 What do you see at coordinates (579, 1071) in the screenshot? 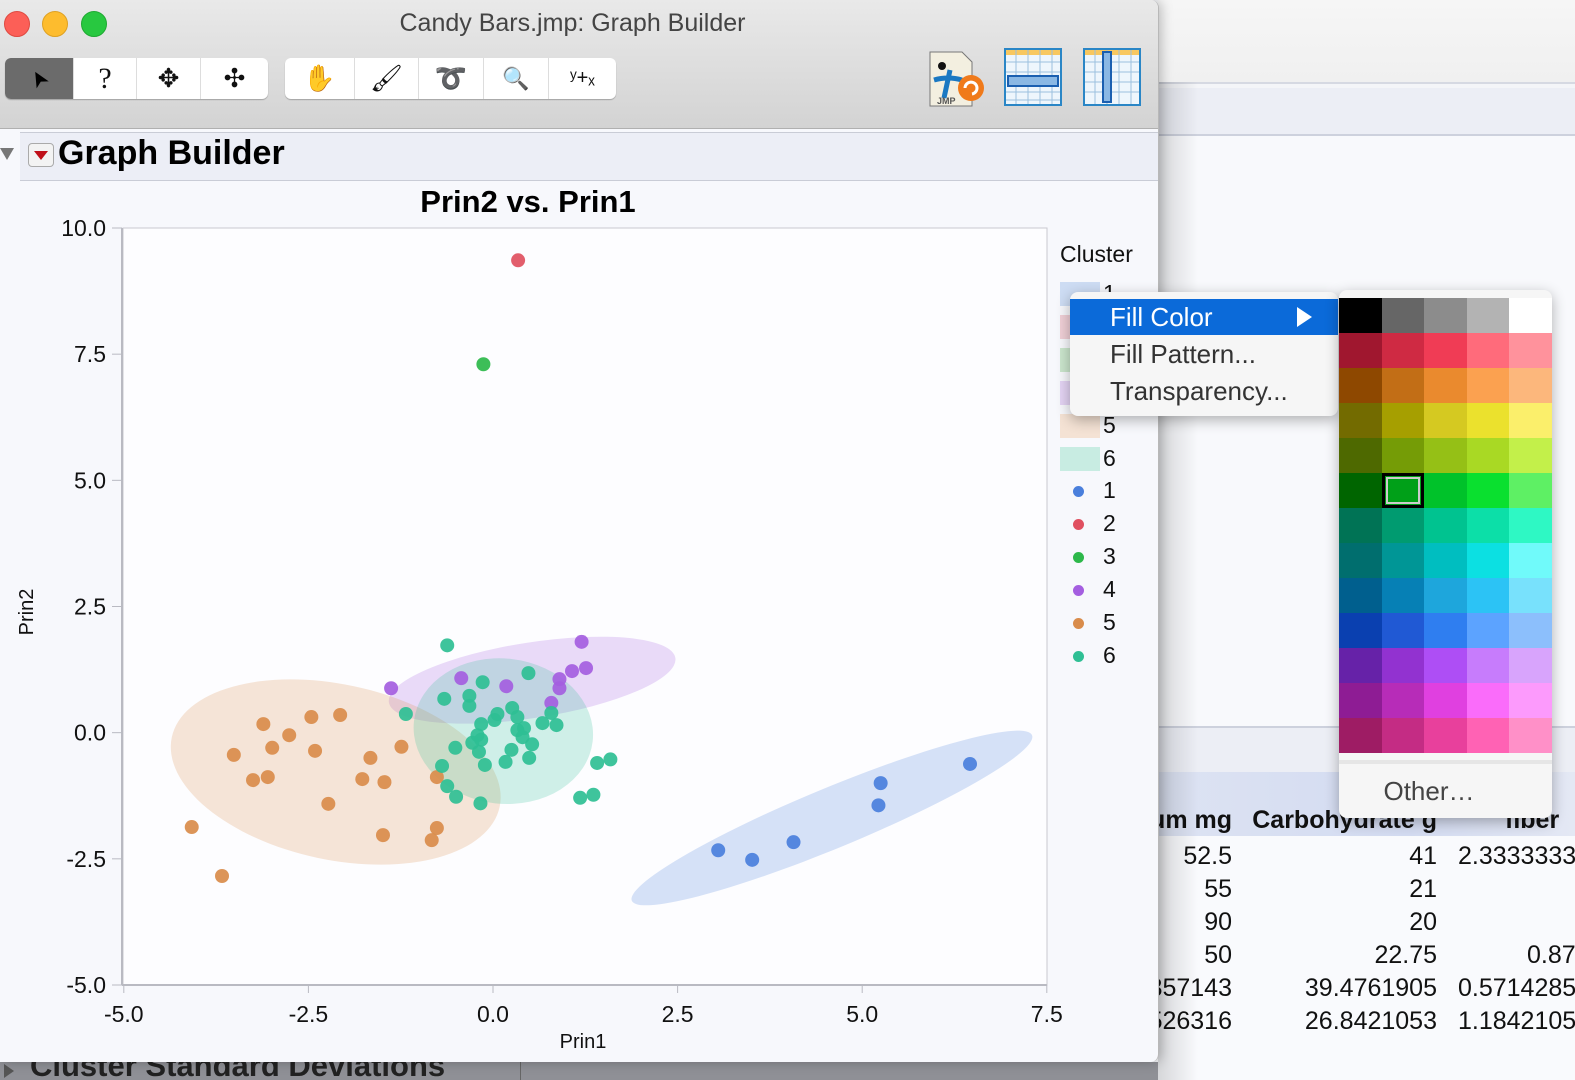
I see `cluster-std-dev-section: Cluster Standard Deviations` at bounding box center [579, 1071].